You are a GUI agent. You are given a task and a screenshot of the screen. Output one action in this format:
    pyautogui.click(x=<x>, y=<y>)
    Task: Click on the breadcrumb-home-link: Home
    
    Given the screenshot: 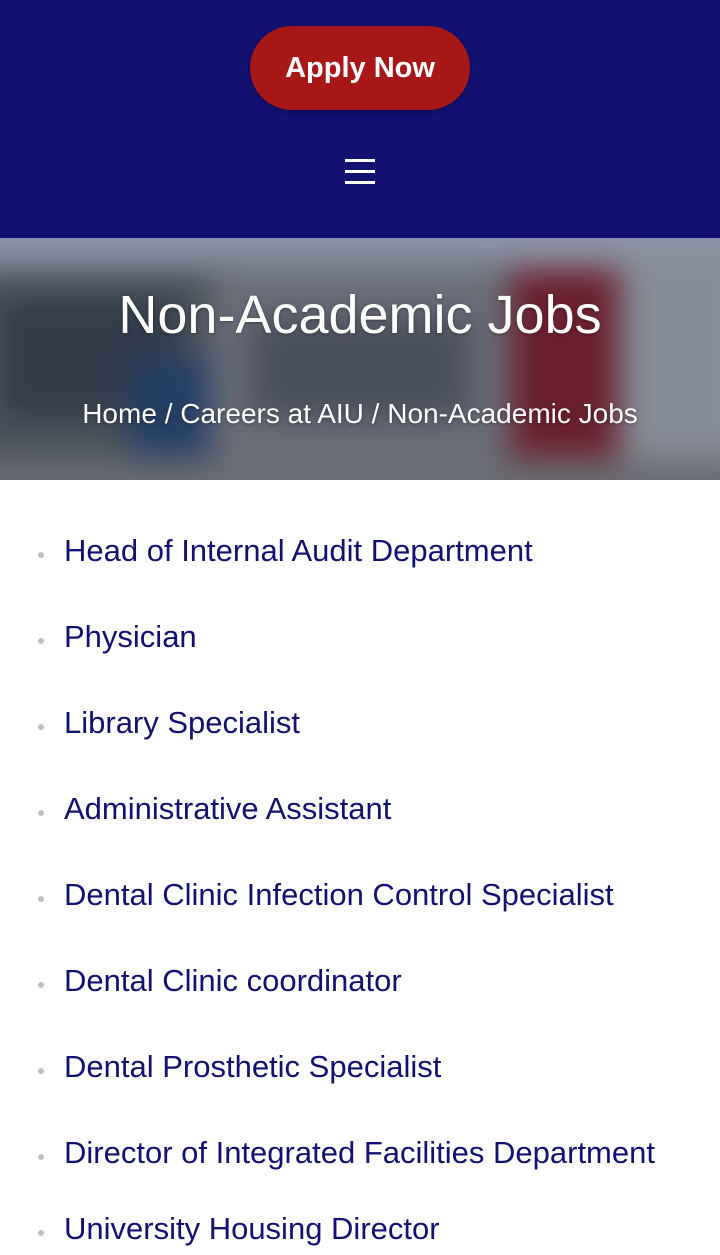 What is the action you would take?
    pyautogui.click(x=119, y=413)
    